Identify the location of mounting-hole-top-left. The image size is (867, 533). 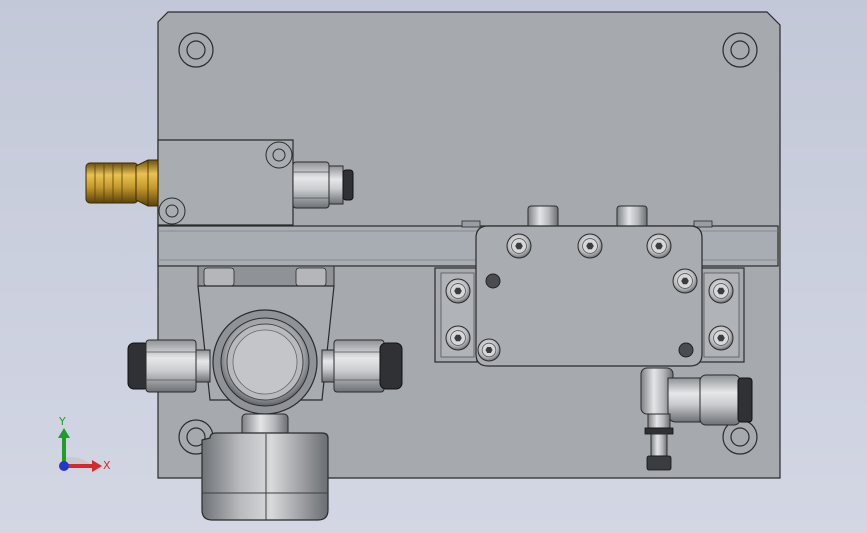
(196, 50).